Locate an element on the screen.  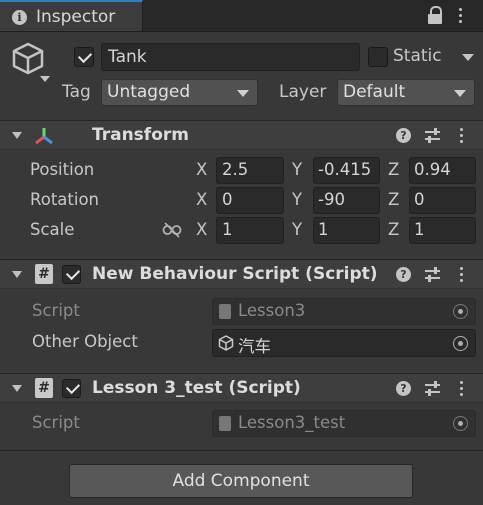
script2-header: # Lesson 3_test (Script) ? is located at coordinates (241, 388).